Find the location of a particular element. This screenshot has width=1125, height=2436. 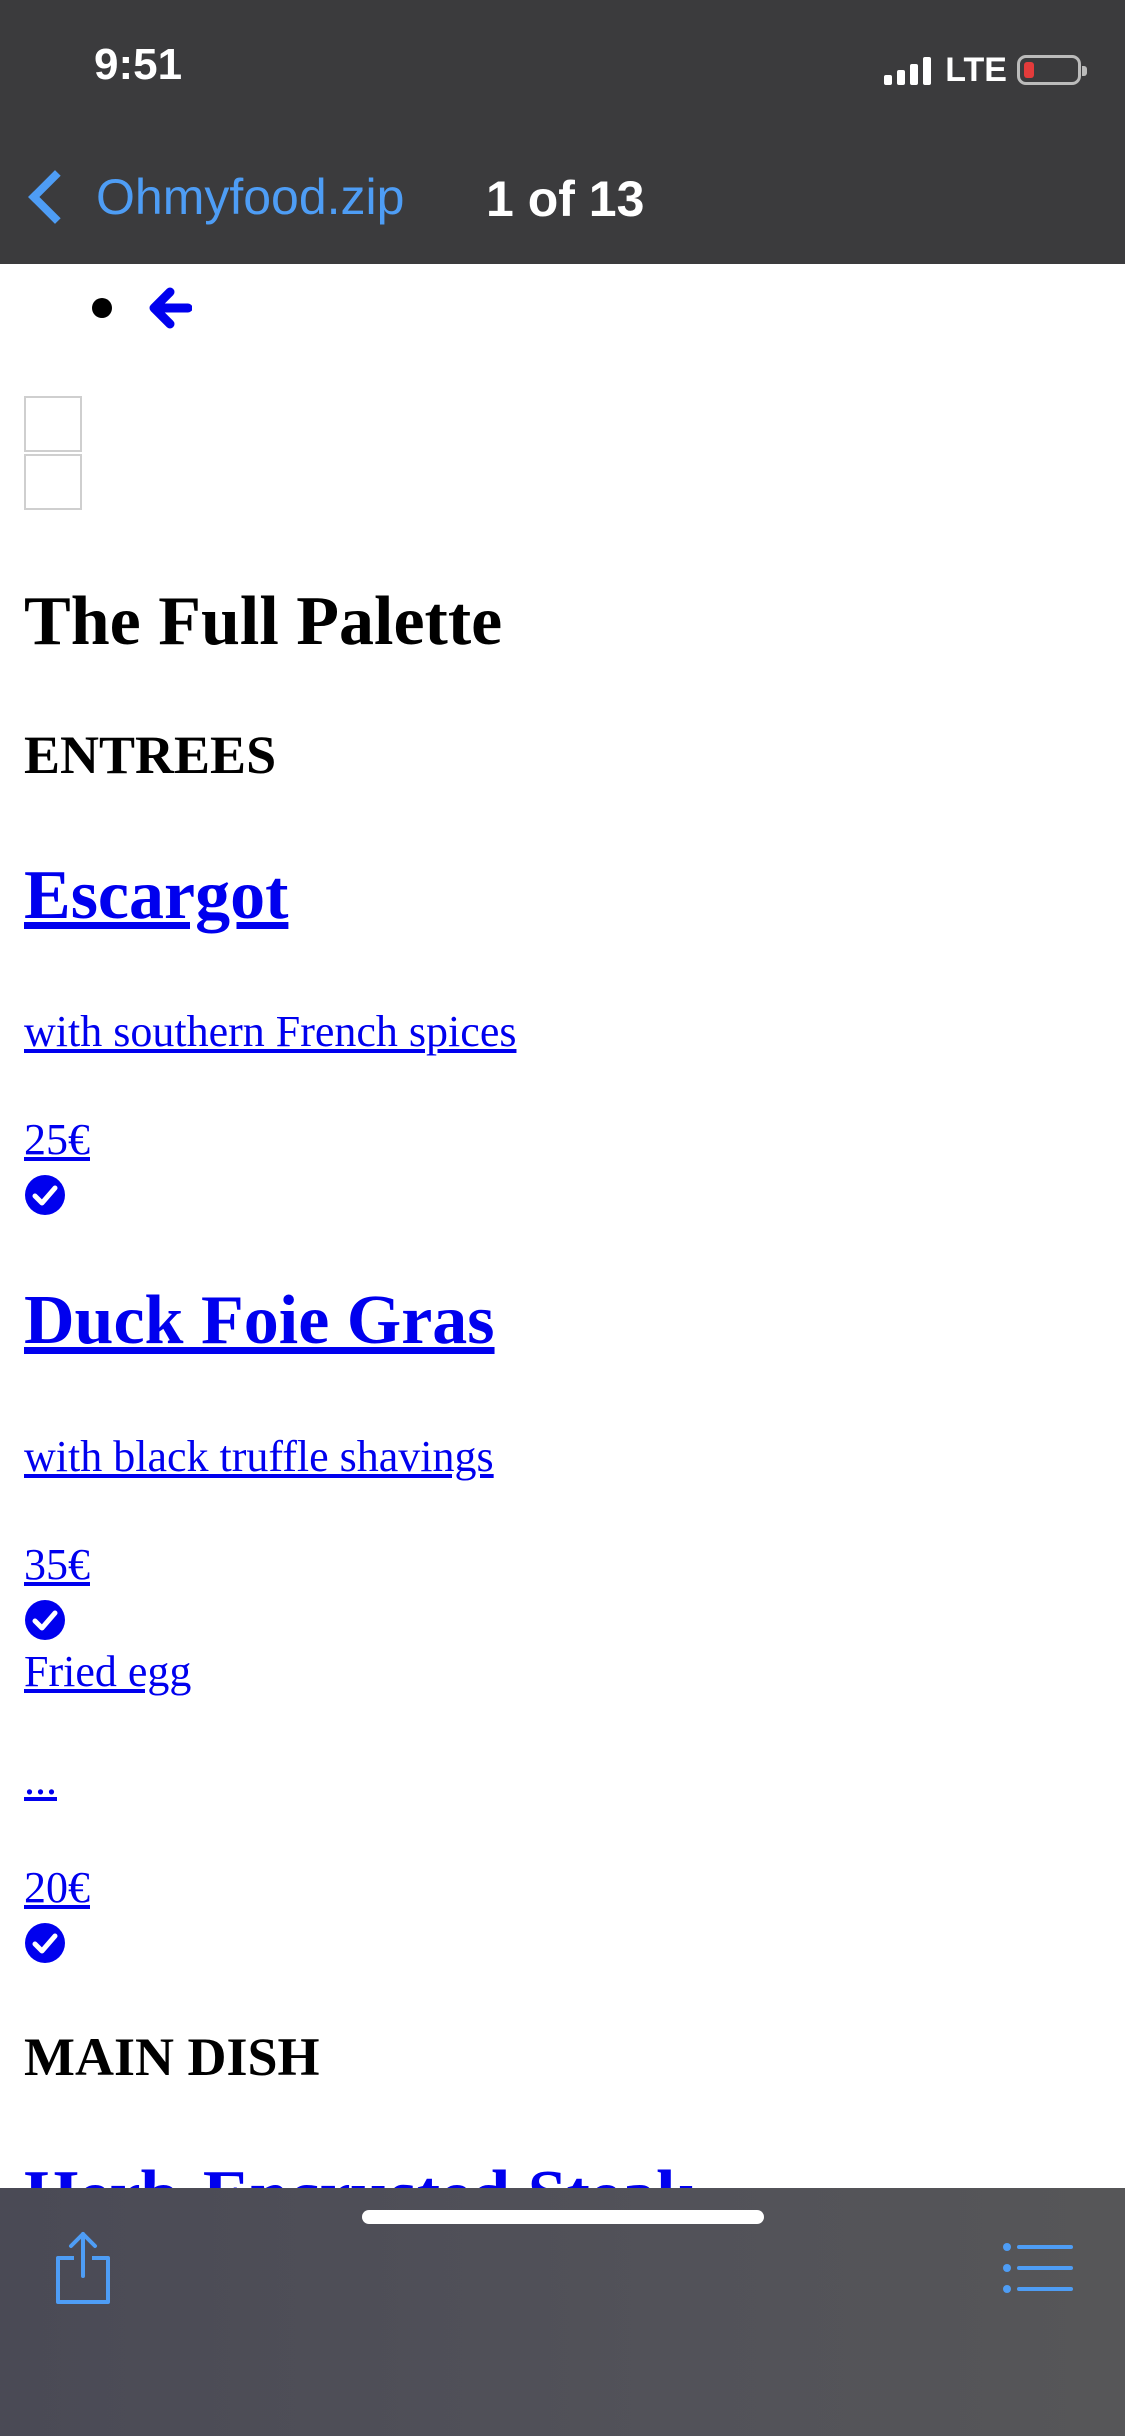

chevron-left-icon is located at coordinates (55, 197).